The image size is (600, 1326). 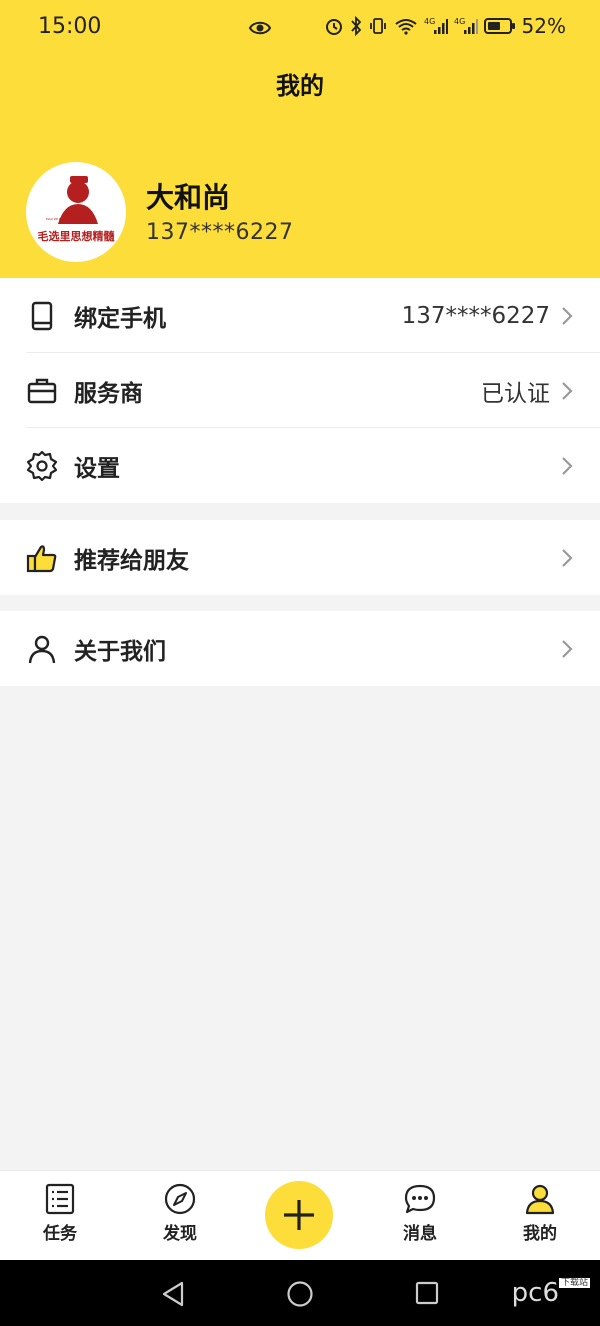 I want to click on bluetooth-icon, so click(x=356, y=26).